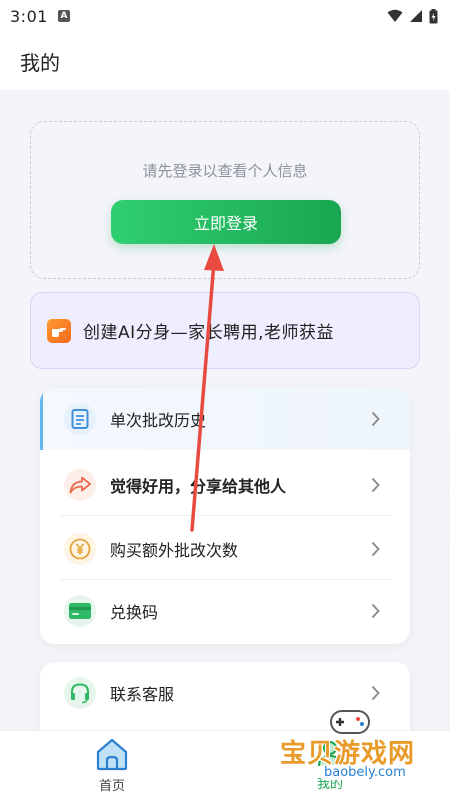 This screenshot has width=450, height=800. Describe the element at coordinates (416, 16) in the screenshot. I see `signal-icon` at that location.